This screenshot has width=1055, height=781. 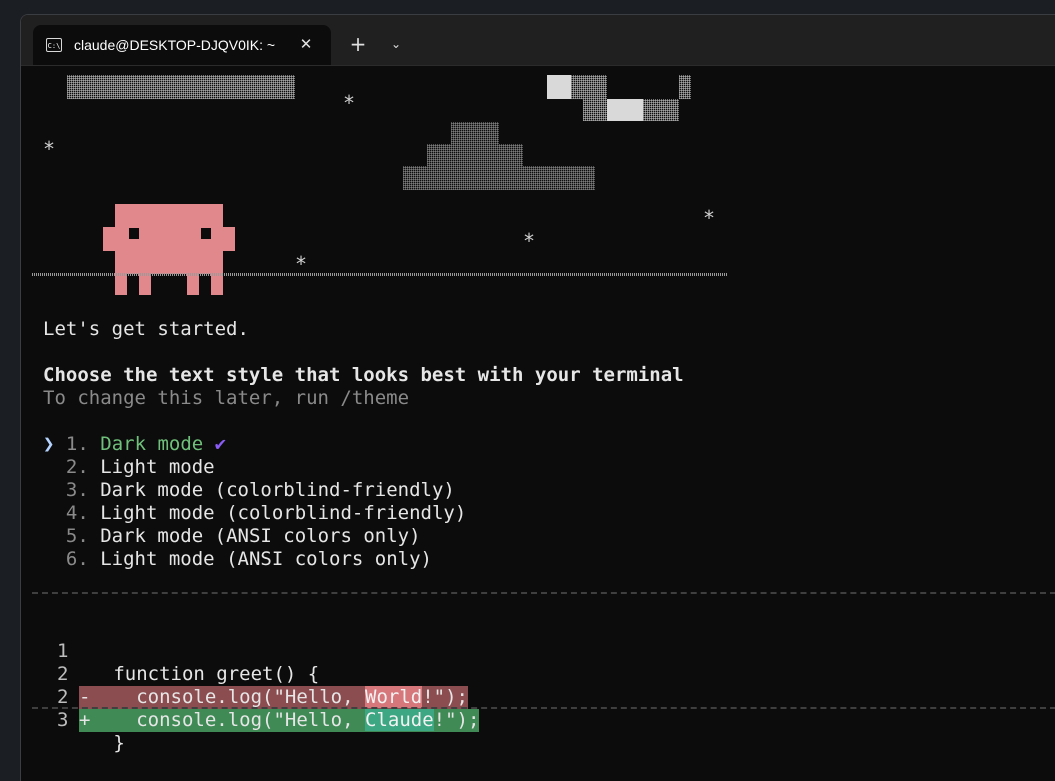 I want to click on tab-terminal: C:\ claude@DESKTOP-DJQV0IK: ~ ✕, so click(x=182, y=45).